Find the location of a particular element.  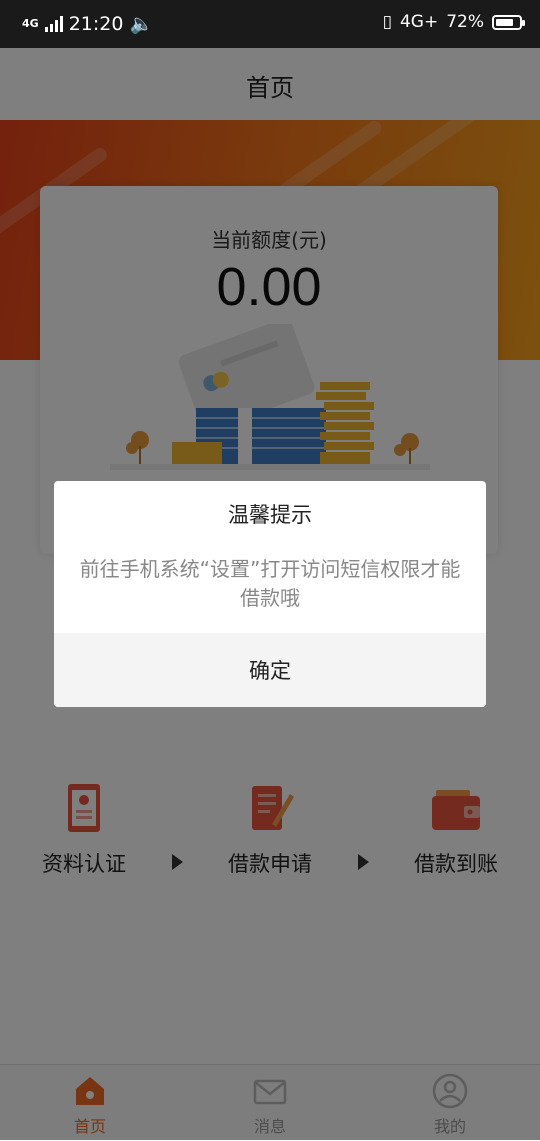

status-right: ▯ 4G+ 72% is located at coordinates (453, 22).